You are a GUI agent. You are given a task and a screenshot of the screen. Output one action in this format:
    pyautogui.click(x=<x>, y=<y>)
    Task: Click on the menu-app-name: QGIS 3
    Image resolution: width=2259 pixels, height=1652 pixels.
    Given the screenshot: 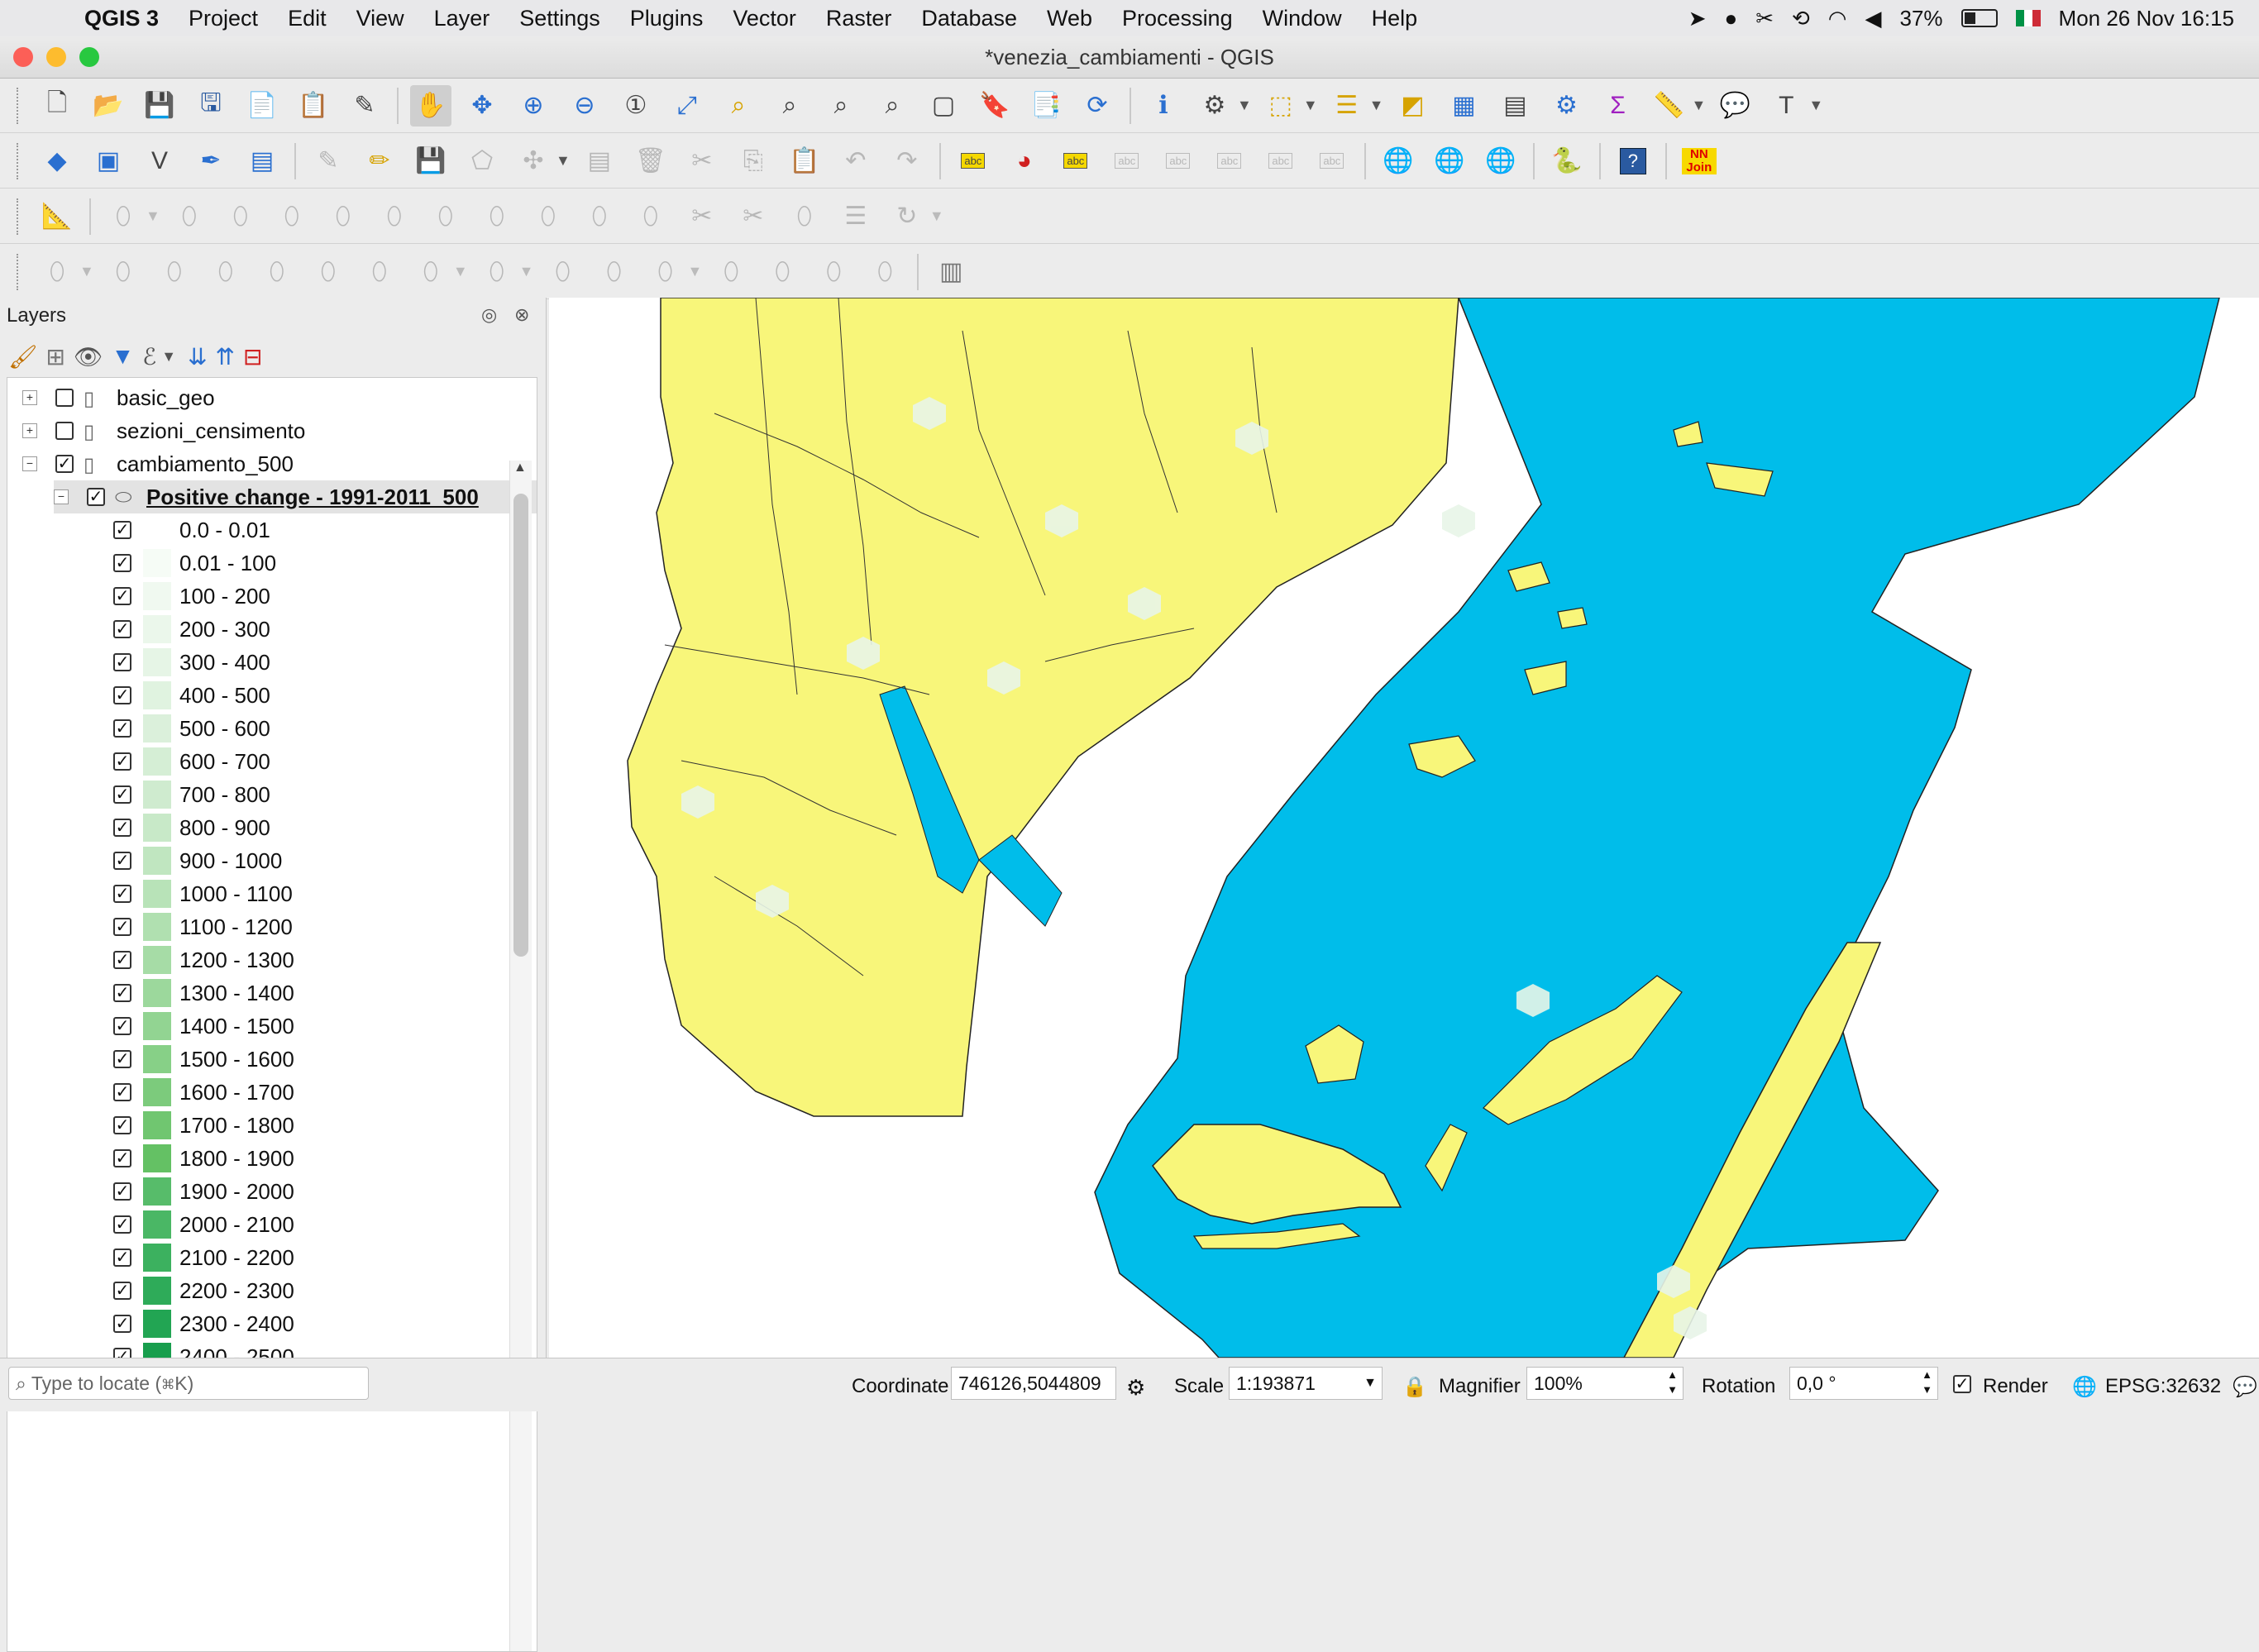 What is the action you would take?
    pyautogui.click(x=121, y=18)
    